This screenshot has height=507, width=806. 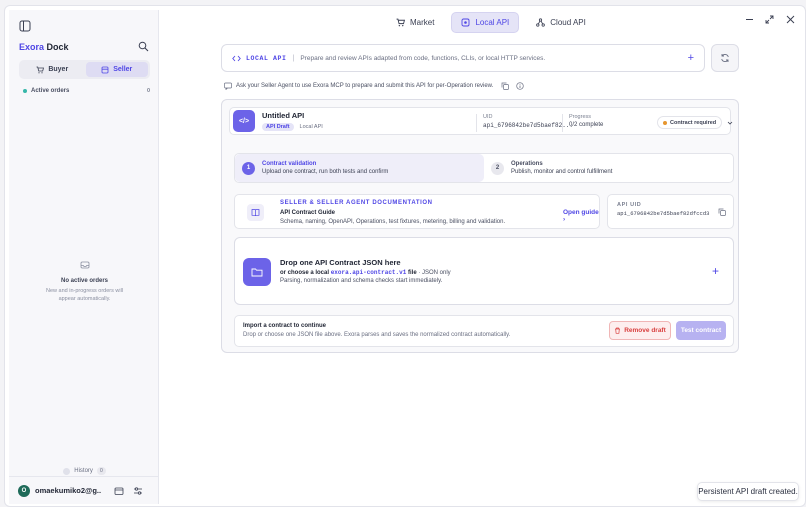 What do you see at coordinates (400, 22) in the screenshot?
I see `cart-icon` at bounding box center [400, 22].